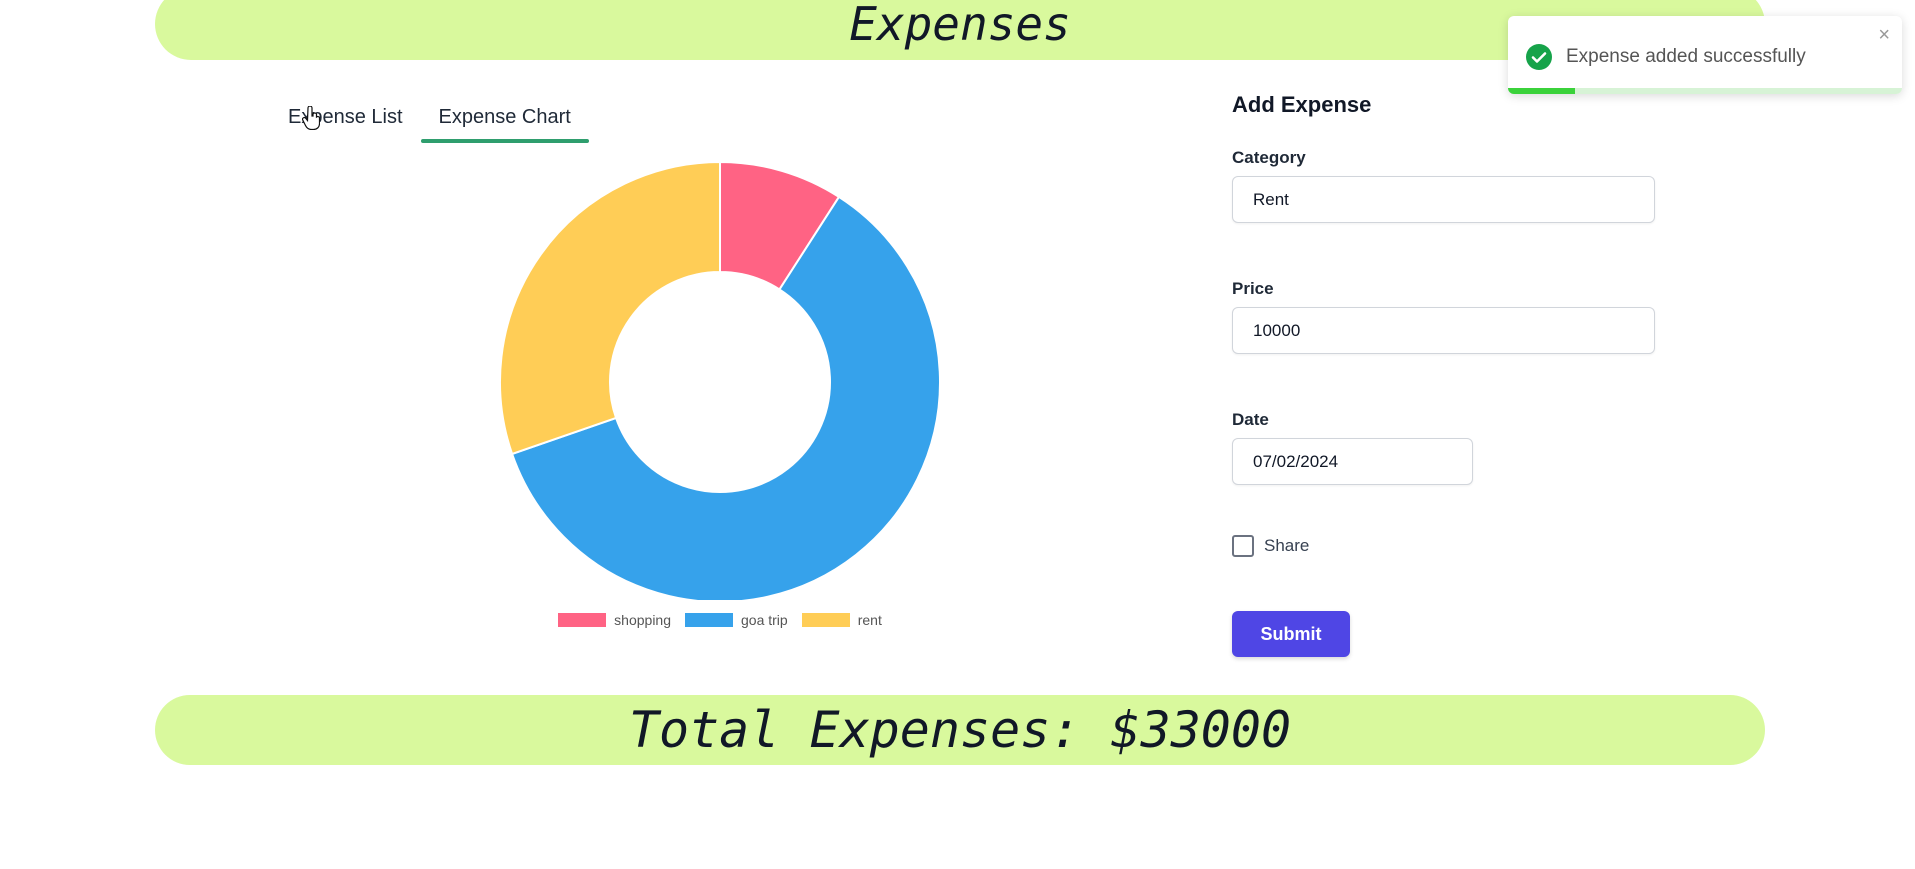 Image resolution: width=1915 pixels, height=869 pixels. I want to click on category-input: Rent, so click(1443, 199).